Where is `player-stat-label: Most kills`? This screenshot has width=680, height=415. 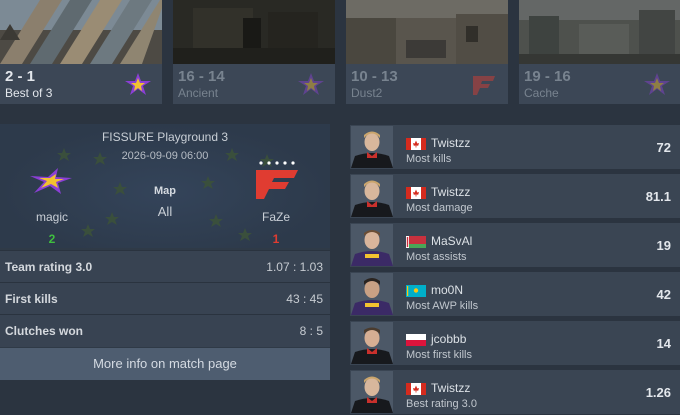 player-stat-label: Most kills is located at coordinates (429, 159).